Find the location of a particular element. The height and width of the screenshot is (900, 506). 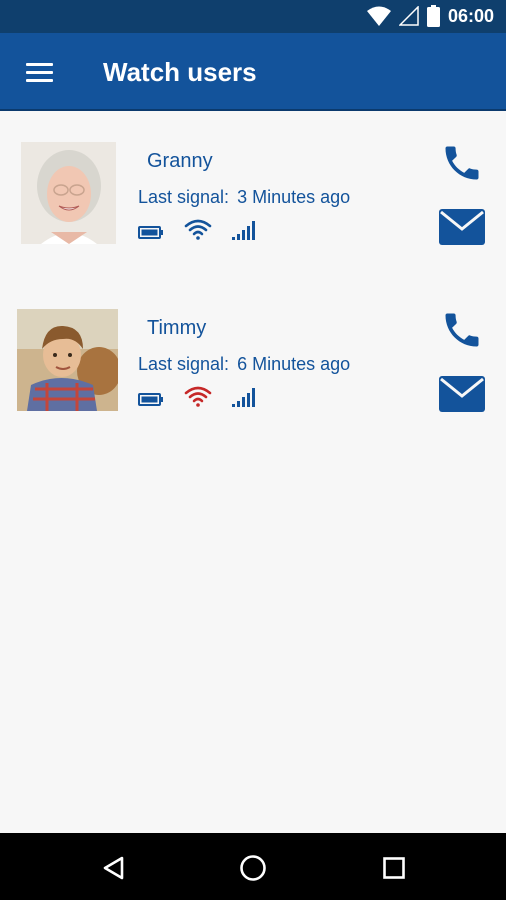

user-list-item: Timmy Last signal: 6 Minutes ago is located at coordinates (253, 357).